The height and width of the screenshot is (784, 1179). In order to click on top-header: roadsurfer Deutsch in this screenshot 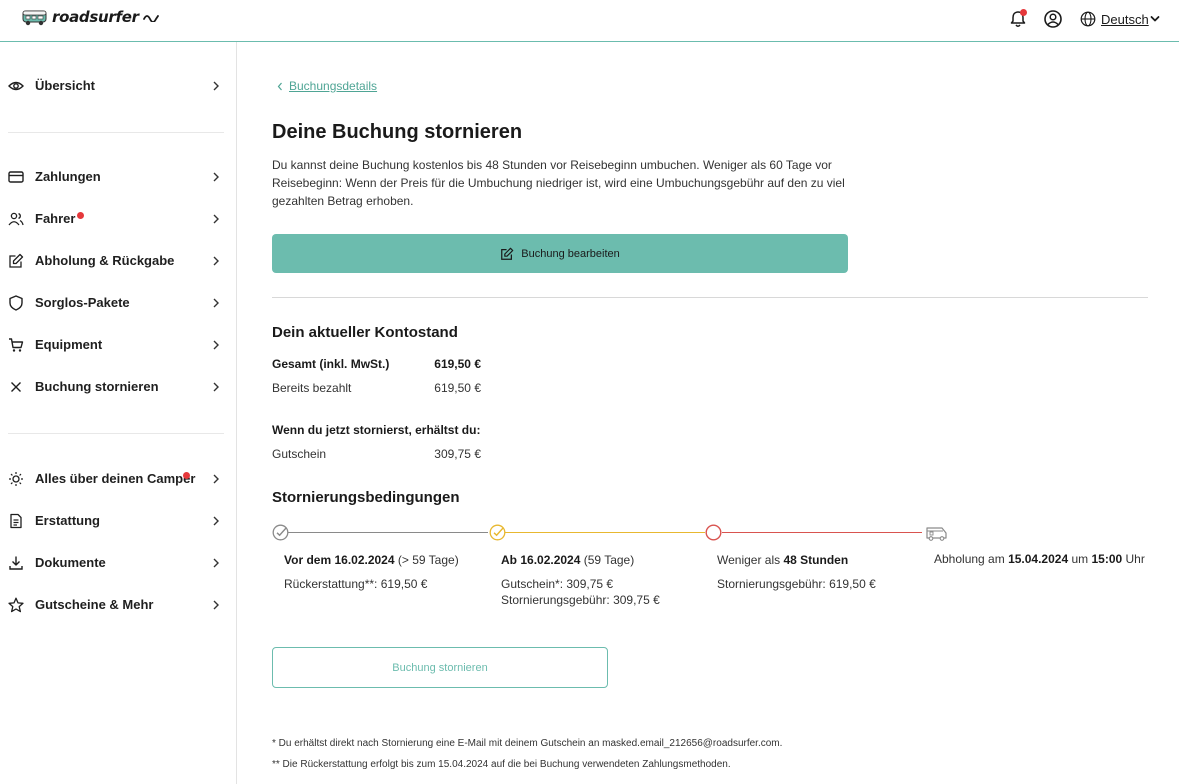, I will do `click(589, 21)`.